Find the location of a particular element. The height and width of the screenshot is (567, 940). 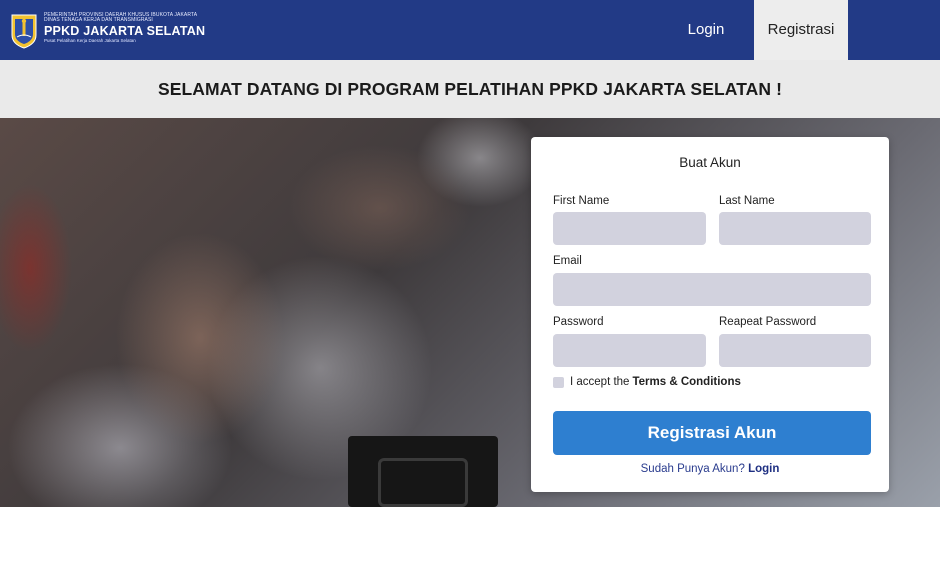

hero-device-detail is located at coordinates (423, 482).